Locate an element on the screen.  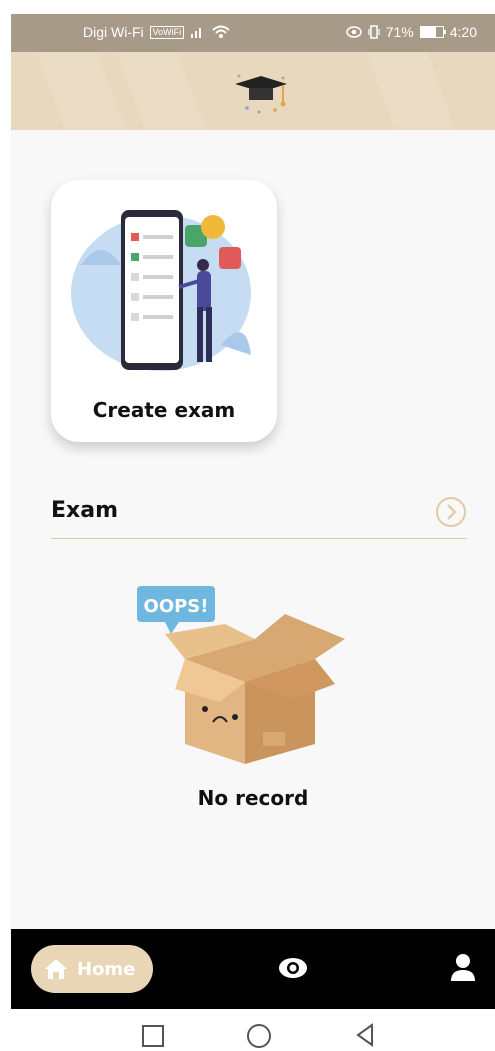
vibrate-icon is located at coordinates (374, 32).